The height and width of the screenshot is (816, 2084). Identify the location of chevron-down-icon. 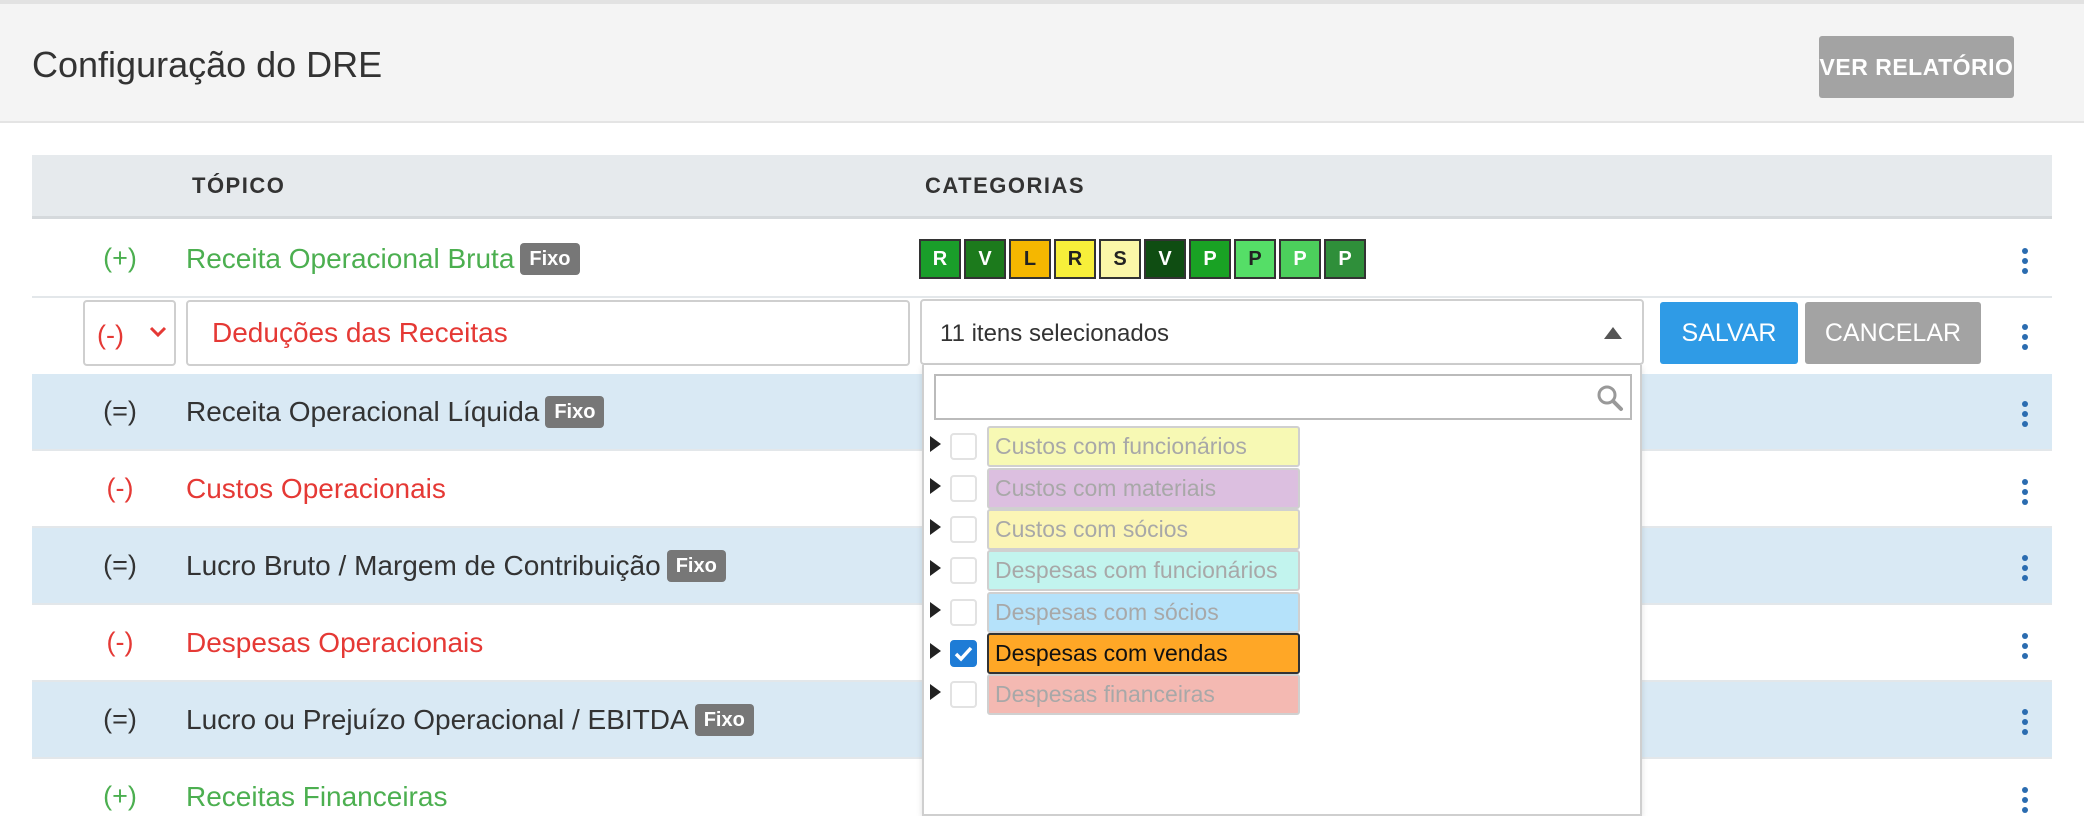
(158, 335).